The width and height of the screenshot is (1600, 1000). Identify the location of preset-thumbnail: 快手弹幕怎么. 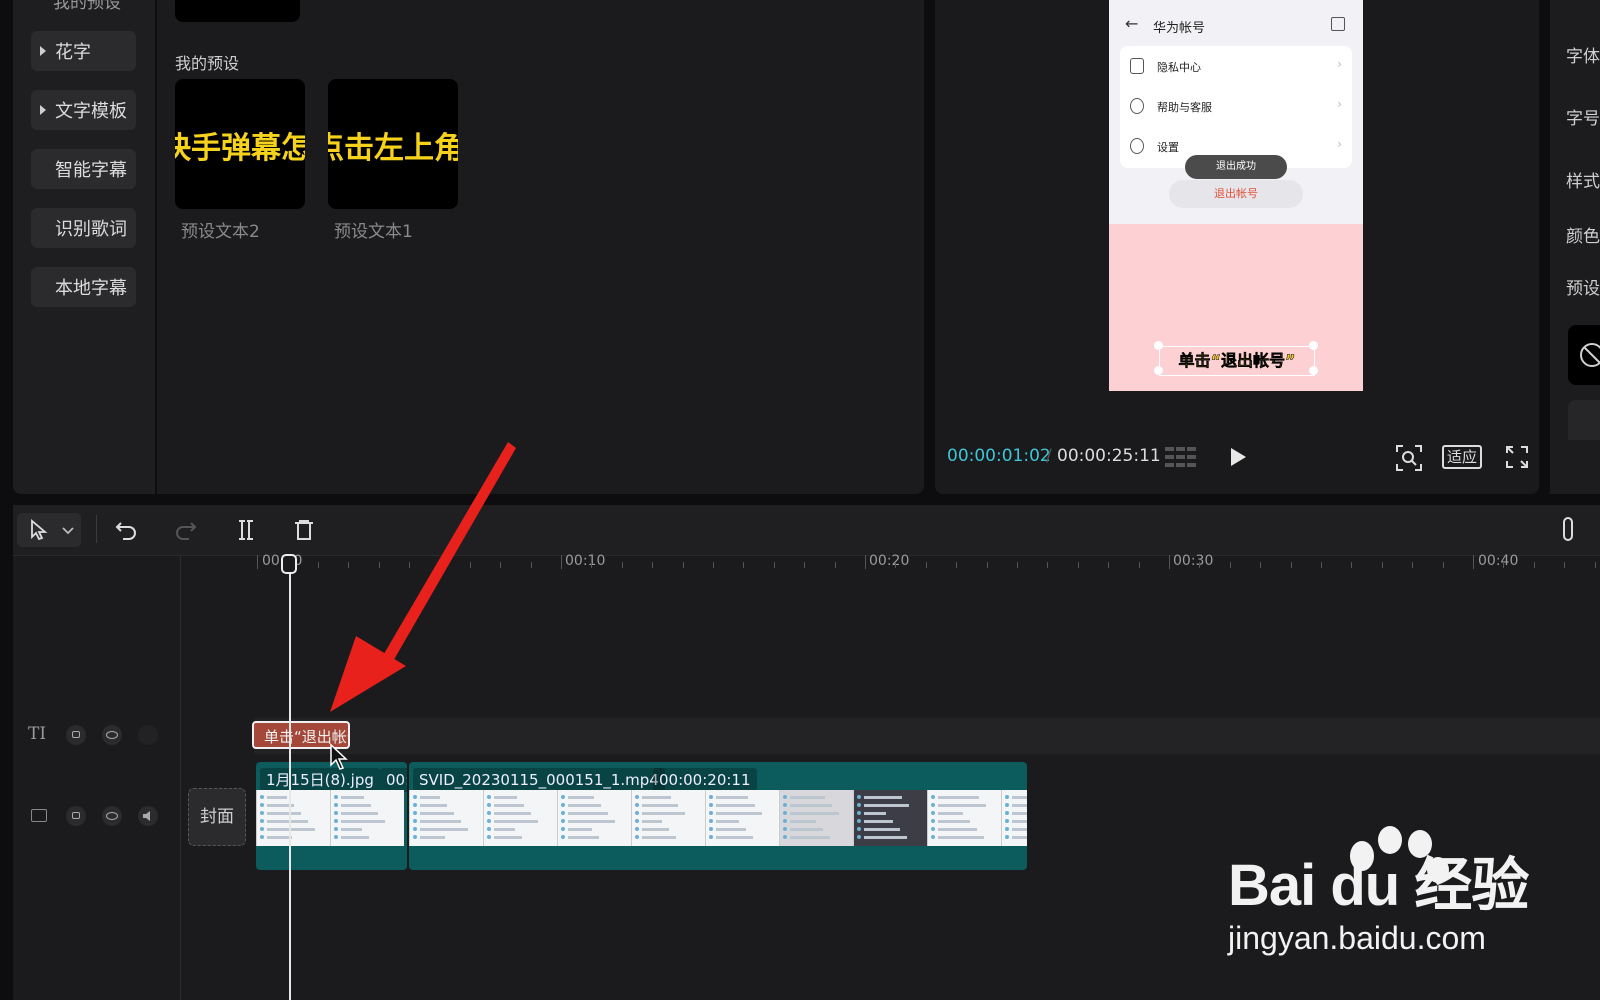
(240, 144).